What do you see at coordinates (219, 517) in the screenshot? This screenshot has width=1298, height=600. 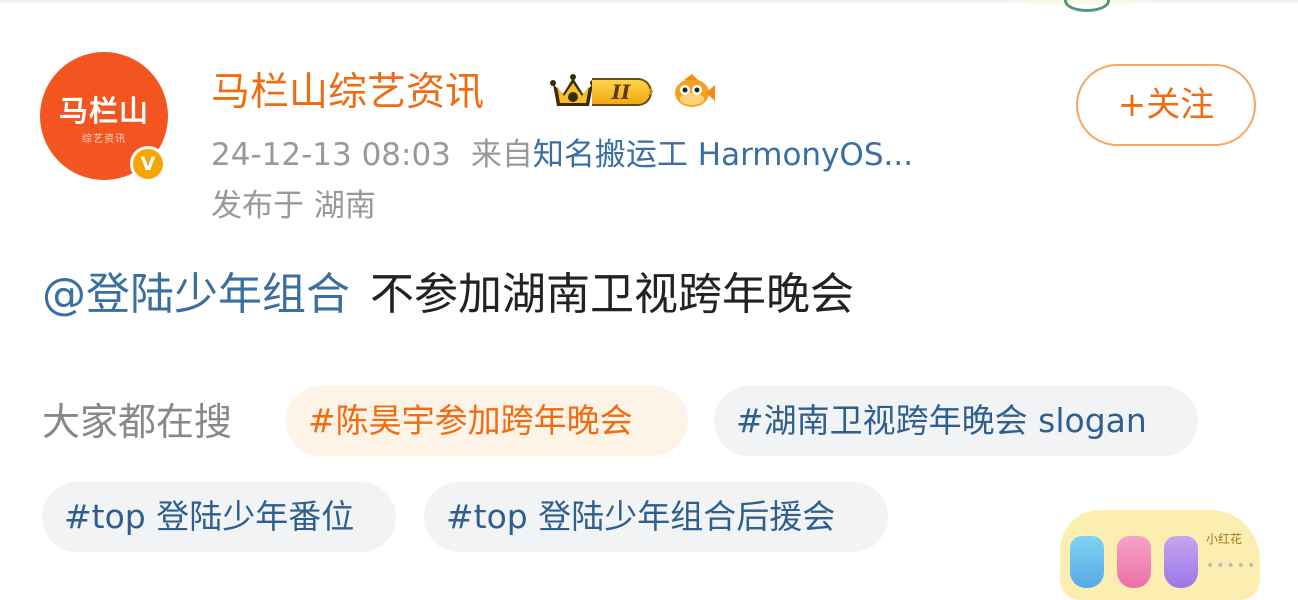 I see `trending-tag: #top 登陆少年番位` at bounding box center [219, 517].